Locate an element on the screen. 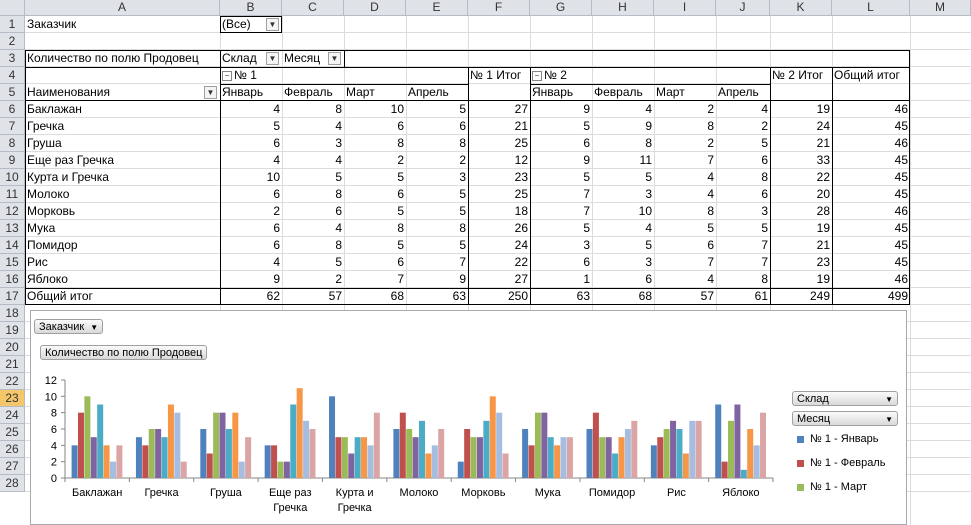  grand-total-value: 63 is located at coordinates (561, 296).